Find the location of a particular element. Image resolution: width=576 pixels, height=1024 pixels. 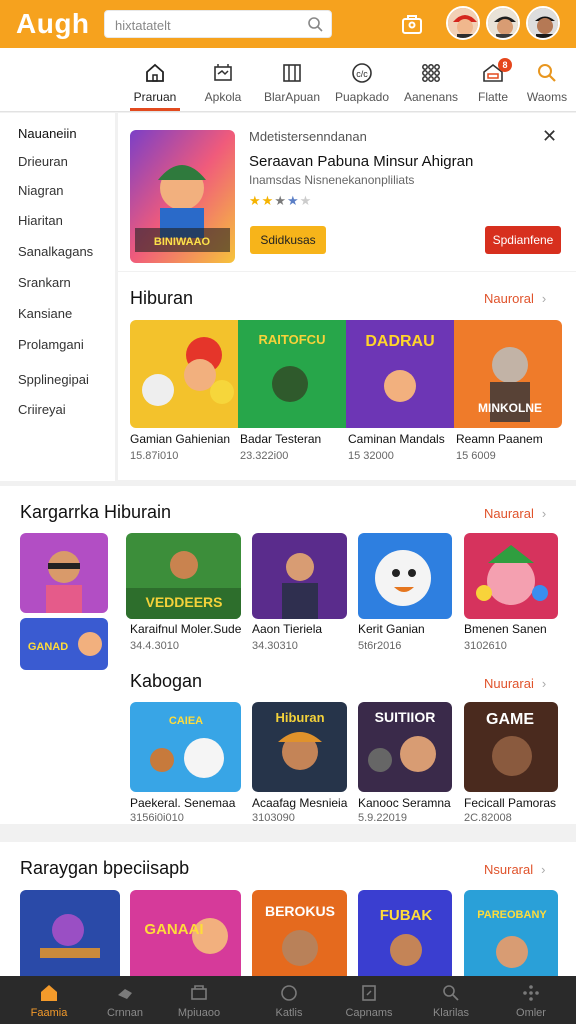

item-caption: Acaafag Mesnieia is located at coordinates (299, 803).